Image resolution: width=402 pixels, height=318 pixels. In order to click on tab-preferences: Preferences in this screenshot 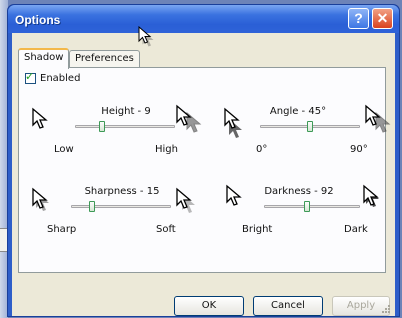, I will do `click(104, 58)`.